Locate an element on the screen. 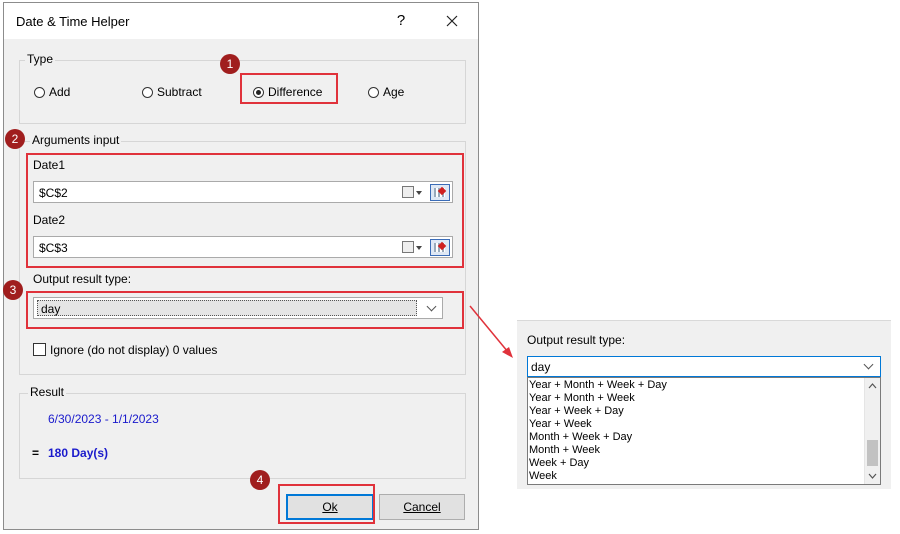 This screenshot has height=534, width=900. date1-label: Date1 is located at coordinates (49, 165).